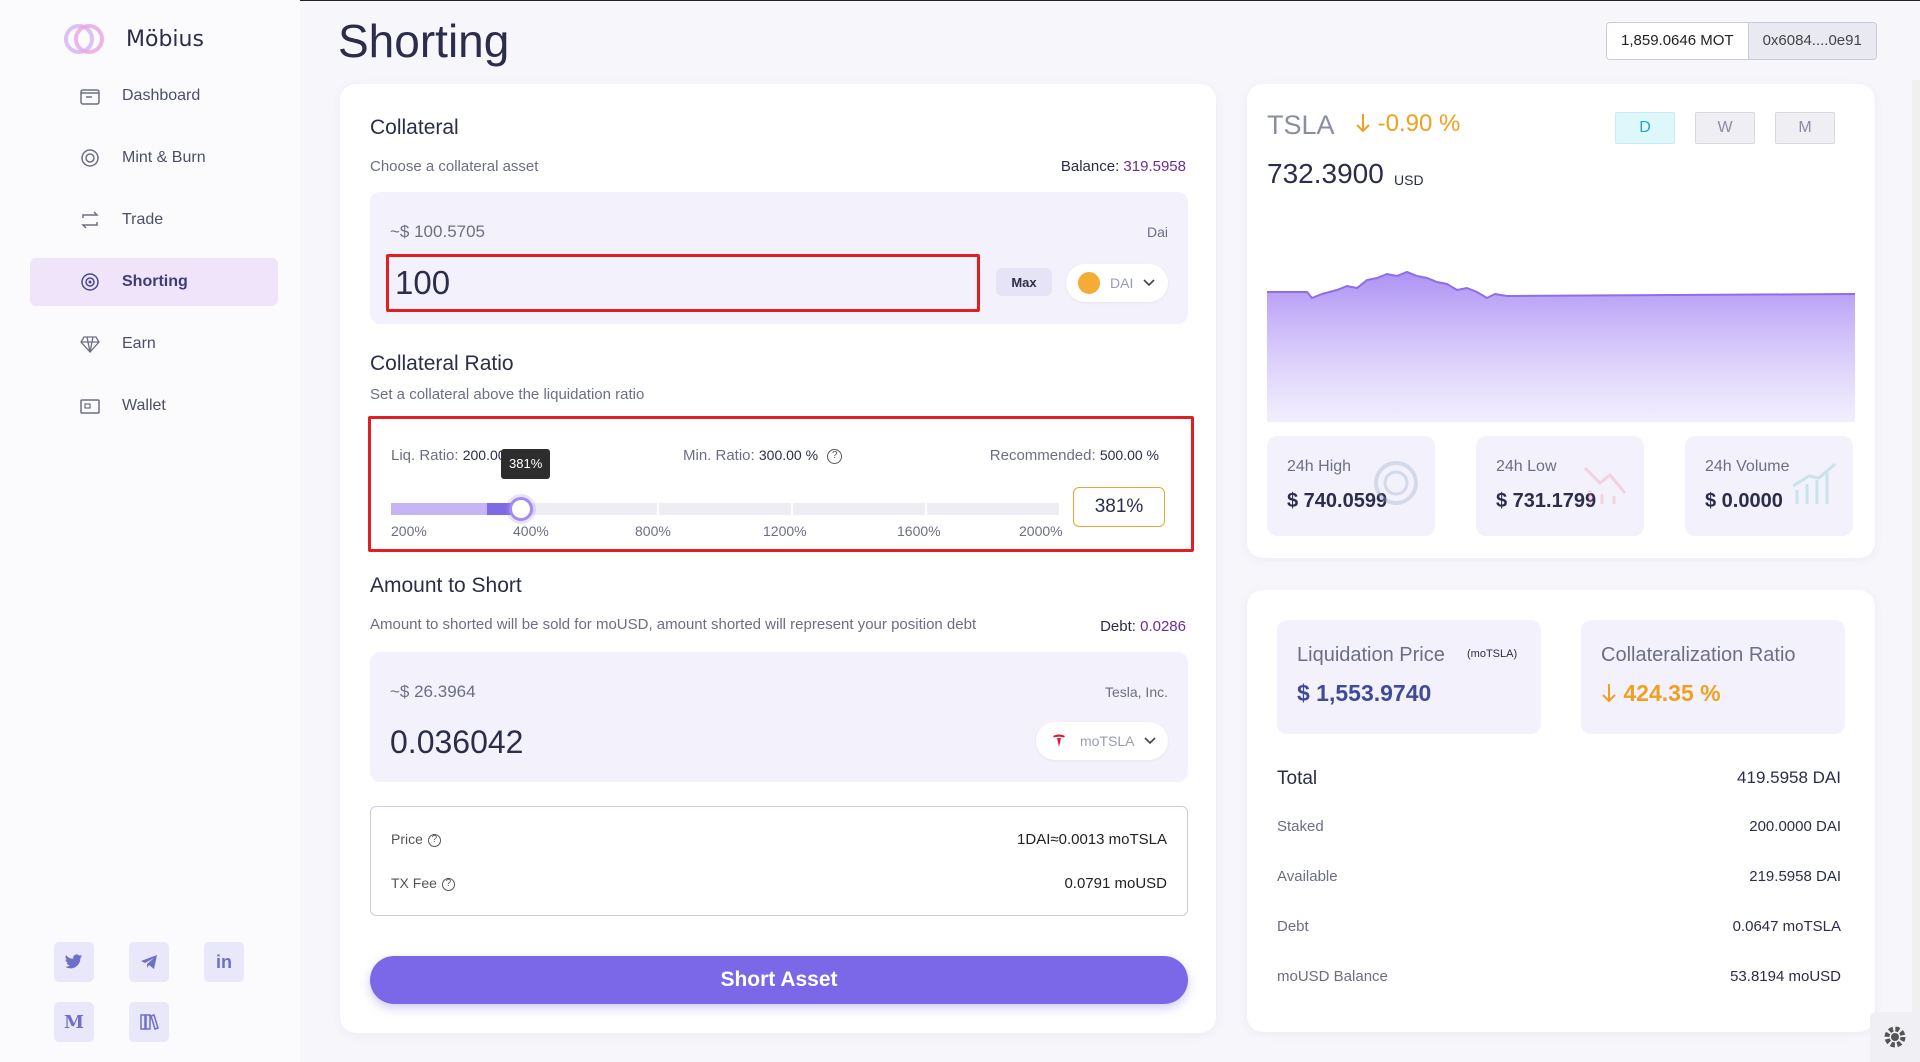 This screenshot has height=1062, width=1920. I want to click on period-day-button: D, so click(1645, 128).